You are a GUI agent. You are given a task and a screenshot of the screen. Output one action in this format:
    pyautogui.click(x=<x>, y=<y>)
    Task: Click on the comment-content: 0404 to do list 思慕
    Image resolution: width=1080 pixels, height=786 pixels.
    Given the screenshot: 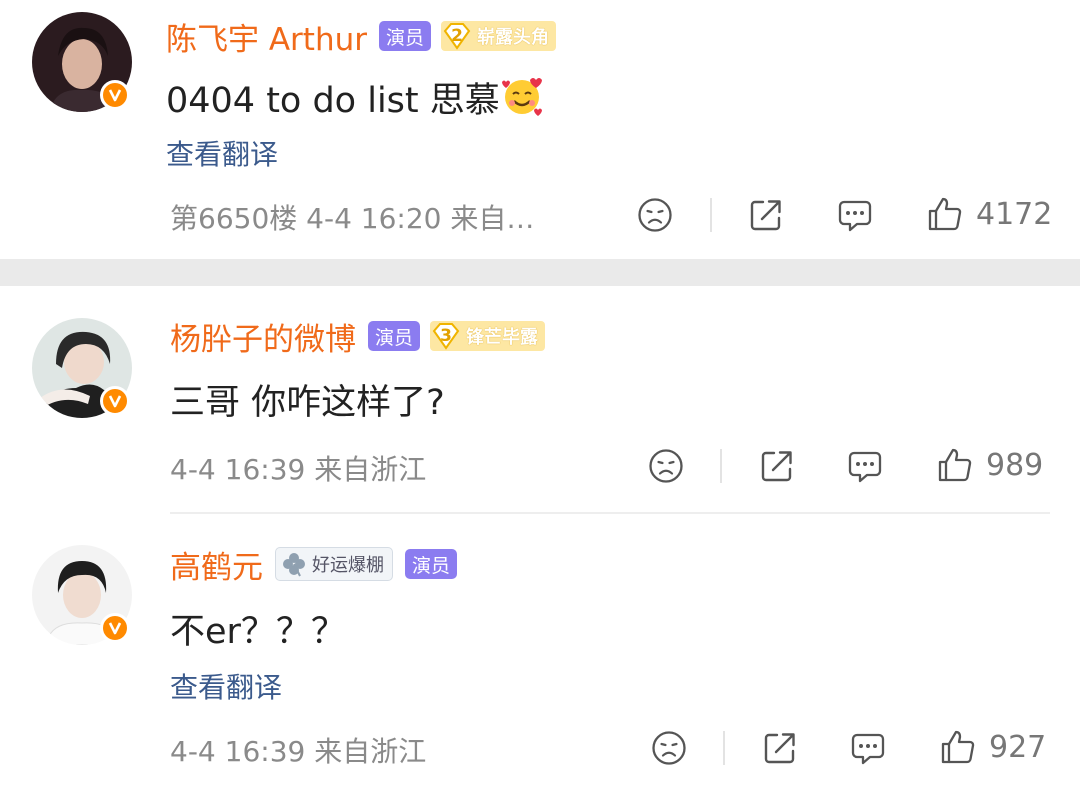 What is the action you would take?
    pyautogui.click(x=355, y=99)
    